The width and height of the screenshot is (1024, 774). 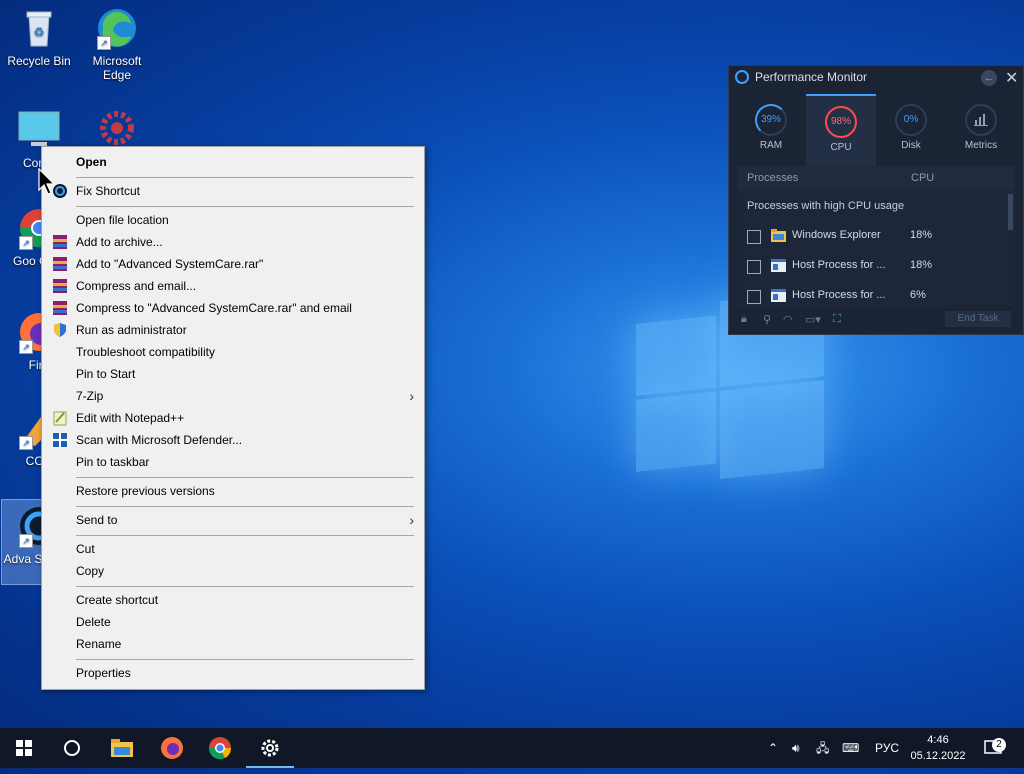 I want to click on menu-item-7-zip: 7-Zip ›, so click(x=233, y=396).